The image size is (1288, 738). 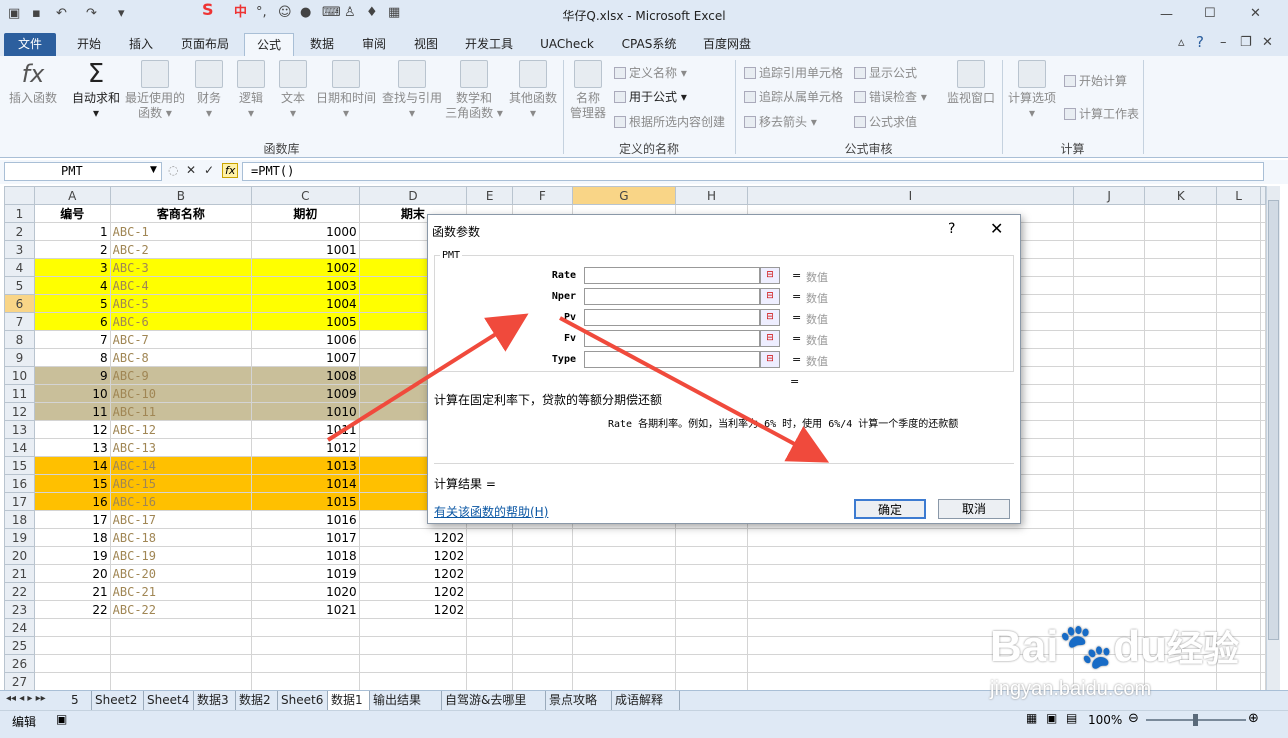 I want to click on doc-restore-icon: ❐, so click(x=1246, y=43).